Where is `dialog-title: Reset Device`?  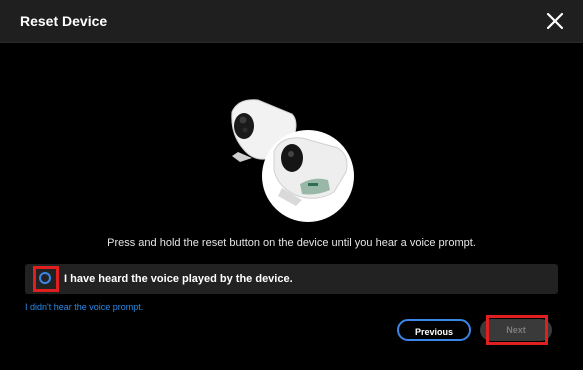
dialog-title: Reset Device is located at coordinates (64, 21).